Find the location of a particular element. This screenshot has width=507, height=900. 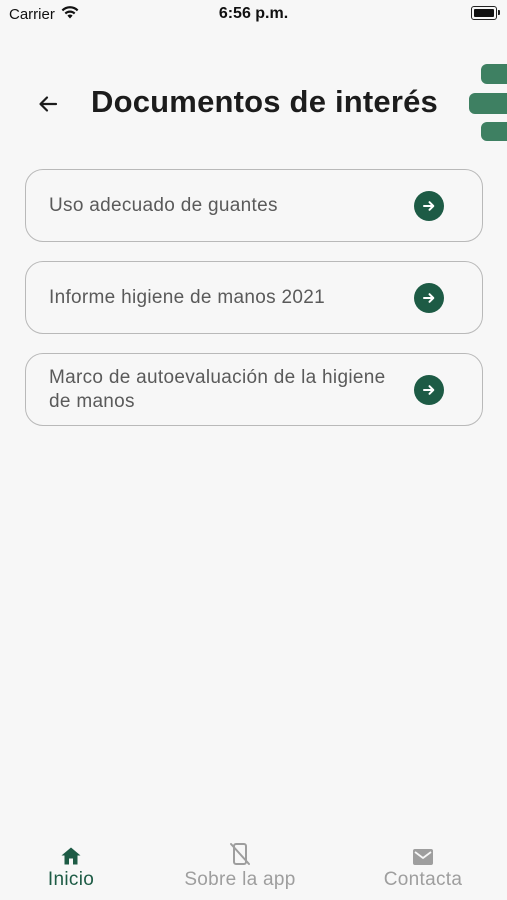

document-item-informe-2021: Informe higiene de manos 2021 is located at coordinates (254, 297).